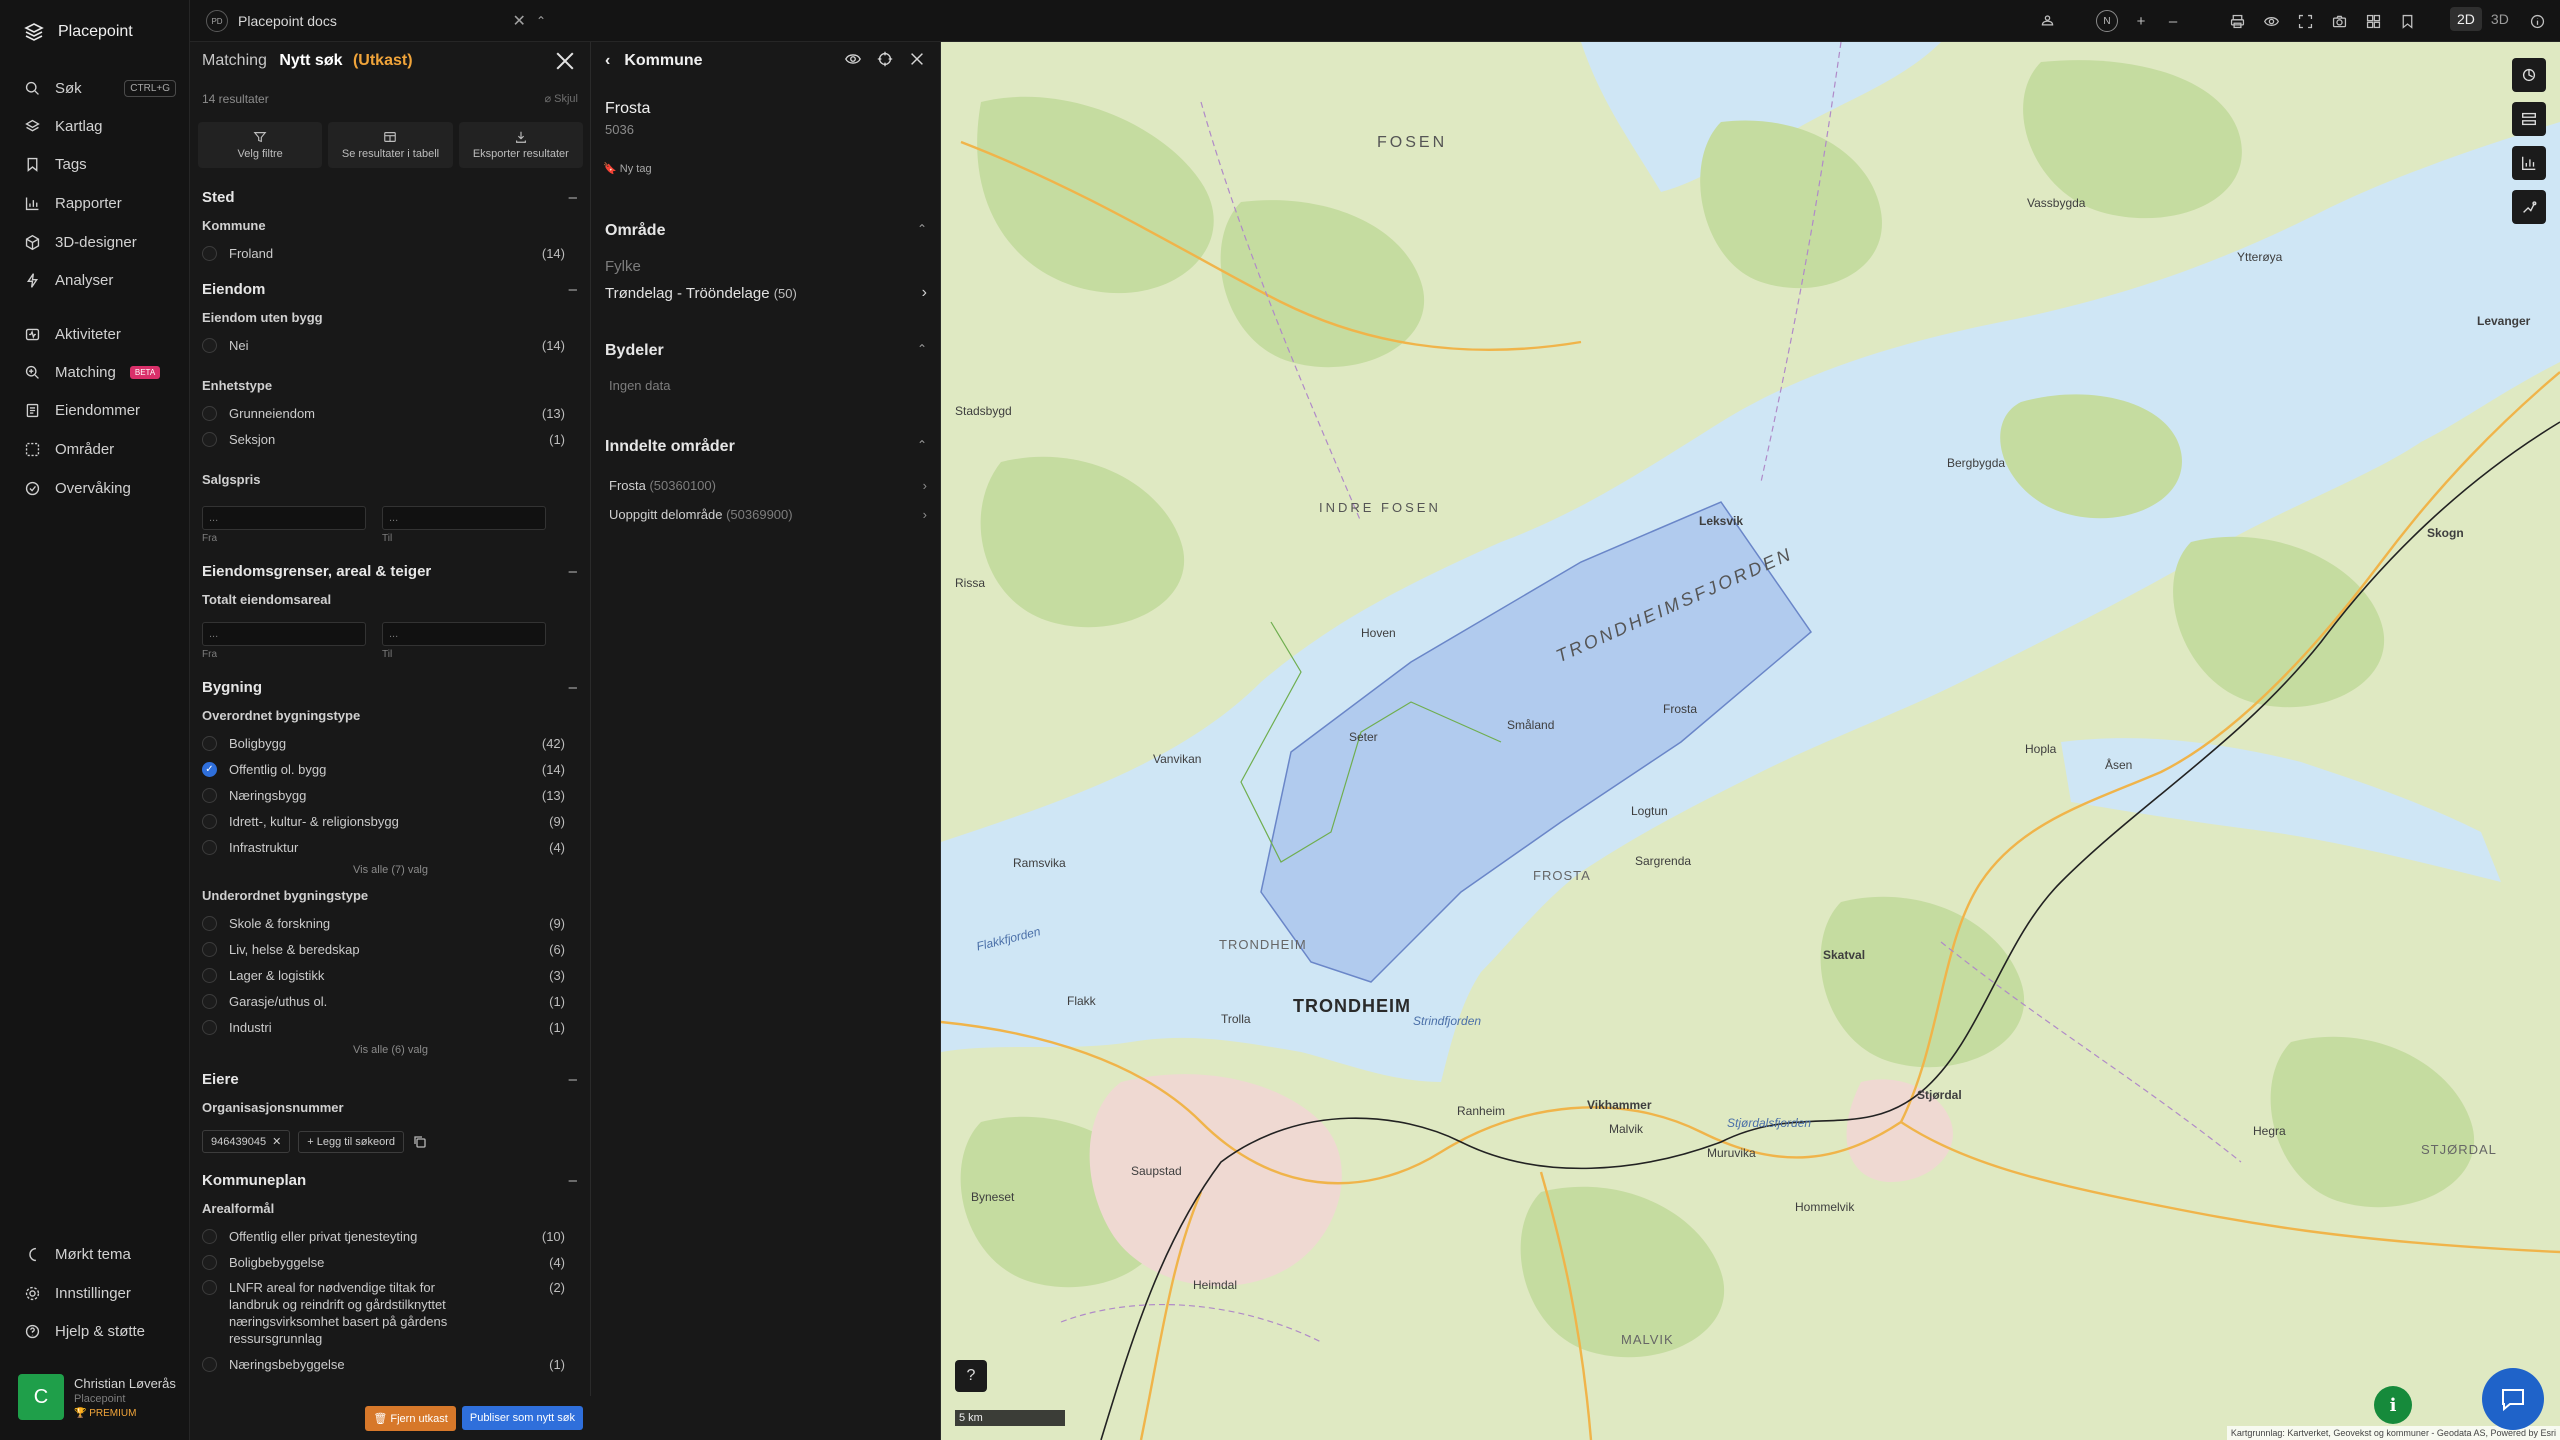 The height and width of the screenshot is (1440, 2560). Describe the element at coordinates (2529, 75) in the screenshot. I see `map-tool-measure` at that location.